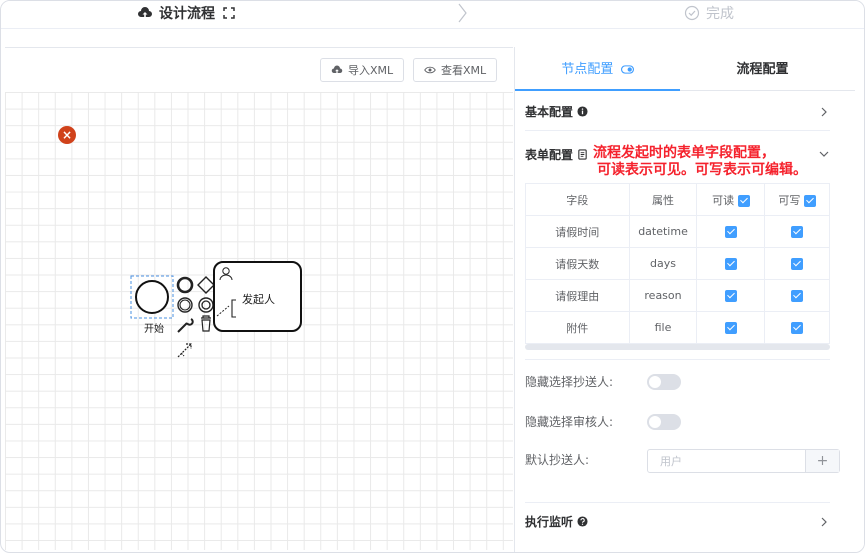 Image resolution: width=865 pixels, height=553 pixels. Describe the element at coordinates (743, 200) in the screenshot. I see `read-all-checkbox` at that location.